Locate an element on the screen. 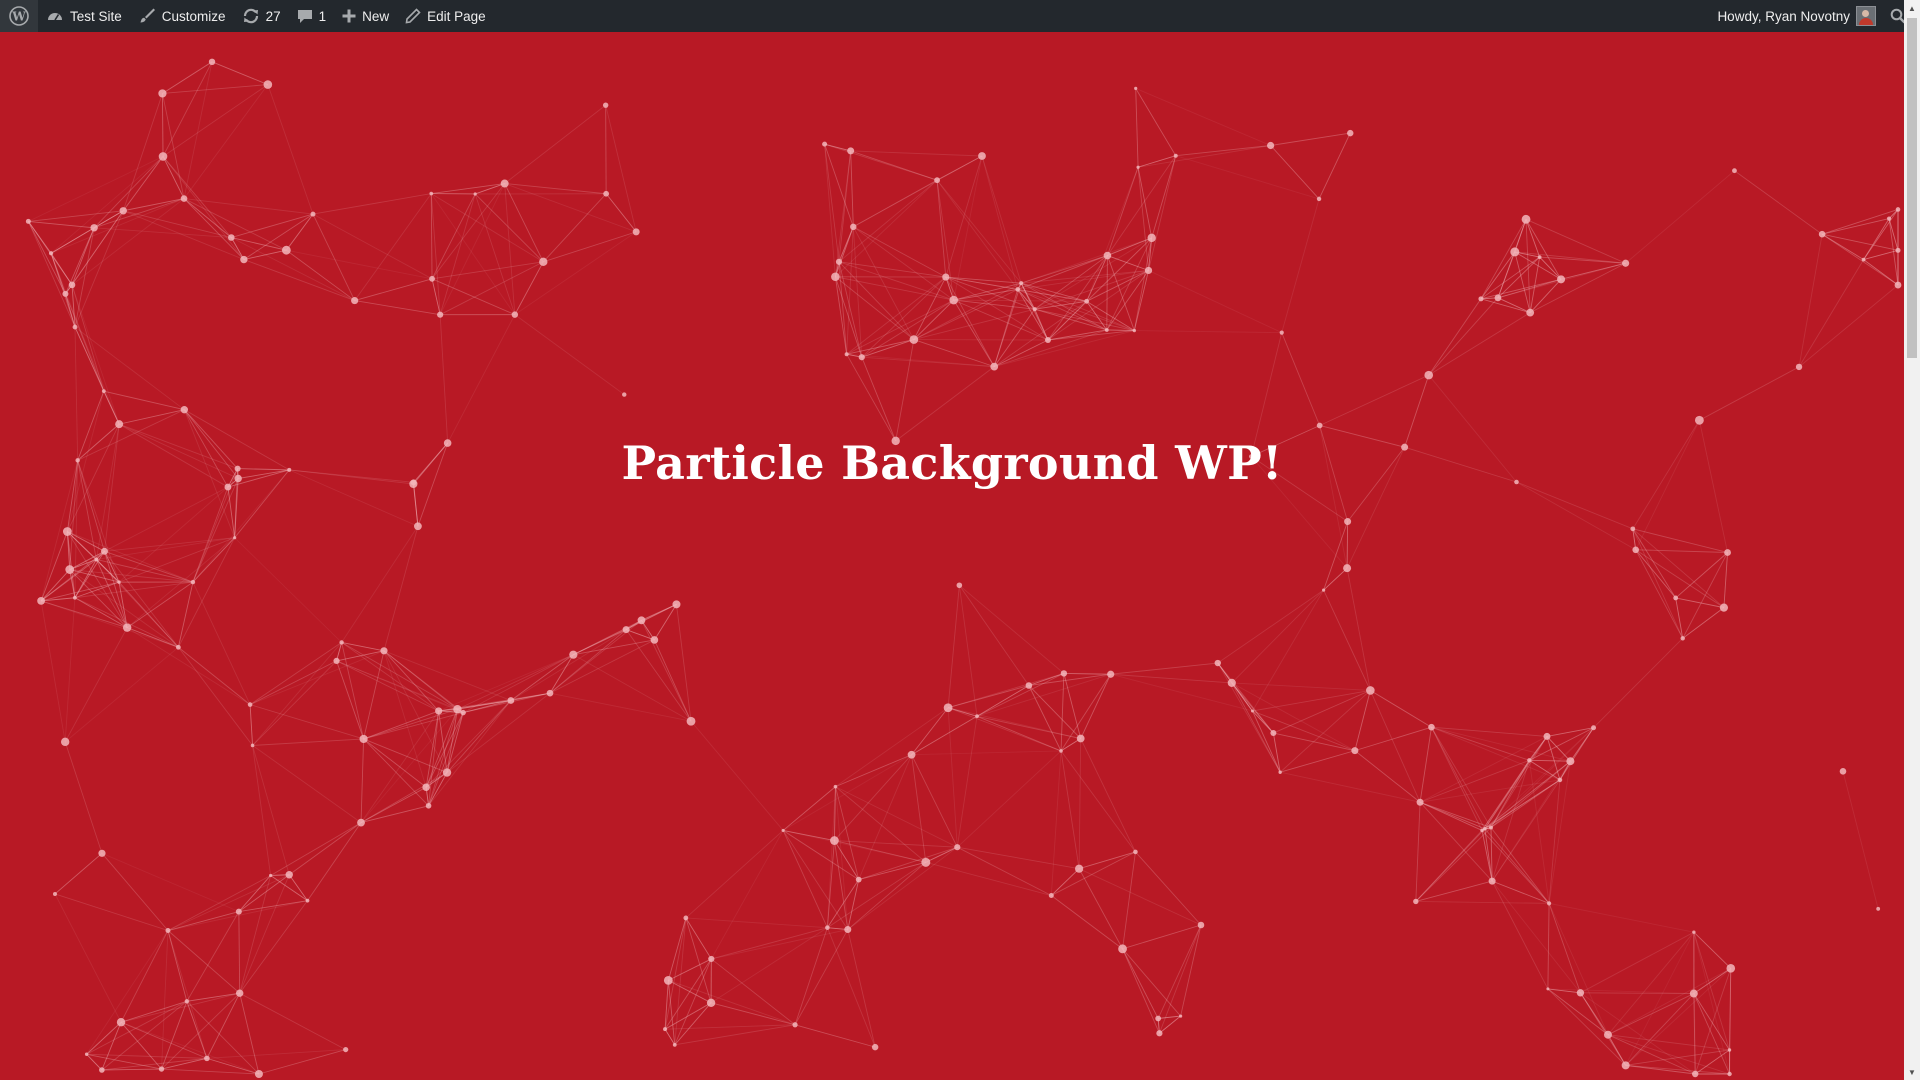 This screenshot has width=1920, height=1080. scrollbar-thumb is located at coordinates (1912, 188).